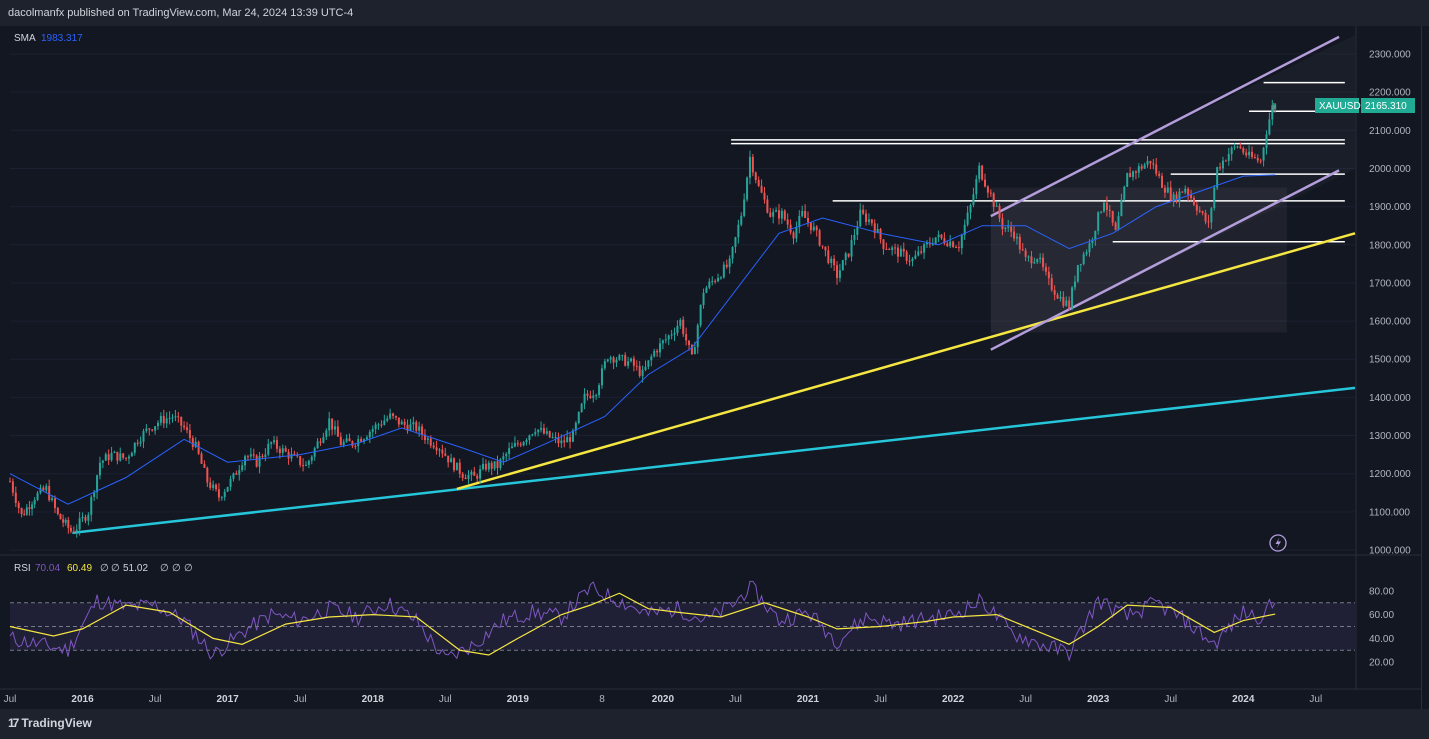  I want to click on time-tick-label: 2018, so click(373, 699).